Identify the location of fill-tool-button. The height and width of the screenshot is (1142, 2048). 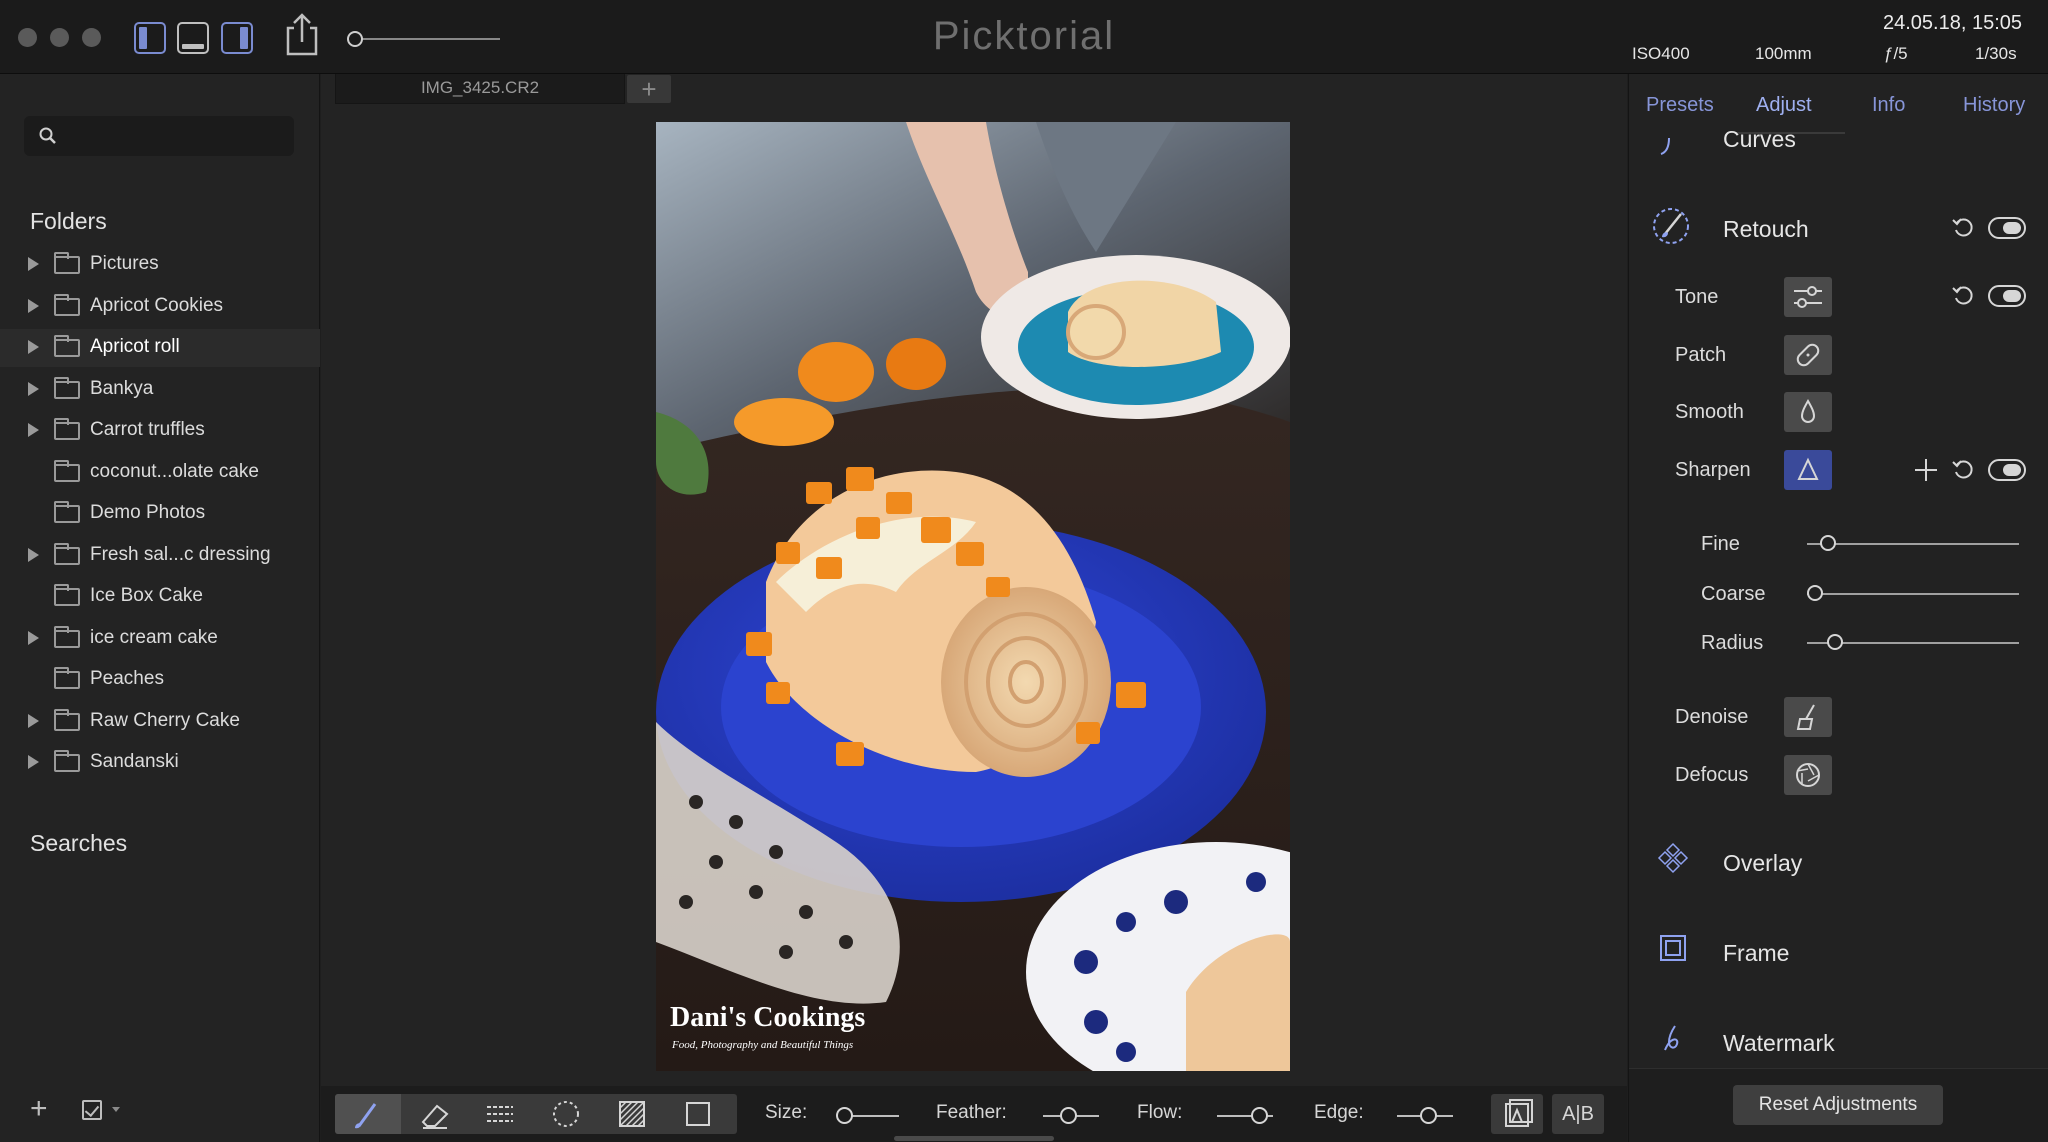
(632, 1114).